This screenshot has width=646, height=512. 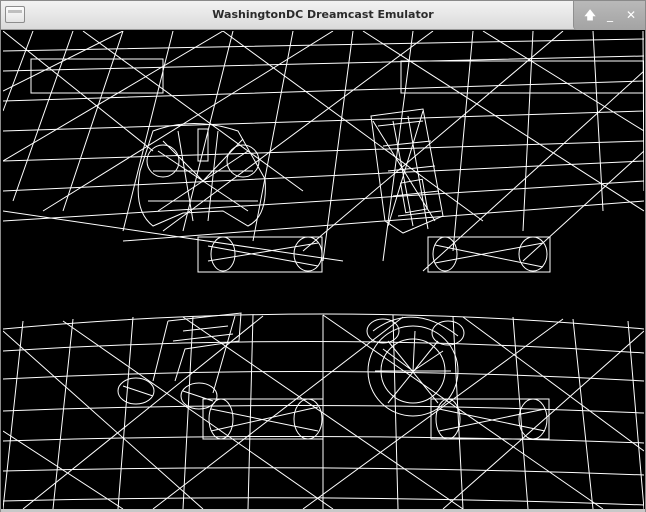 I want to click on clock-icon, so click(x=415, y=366).